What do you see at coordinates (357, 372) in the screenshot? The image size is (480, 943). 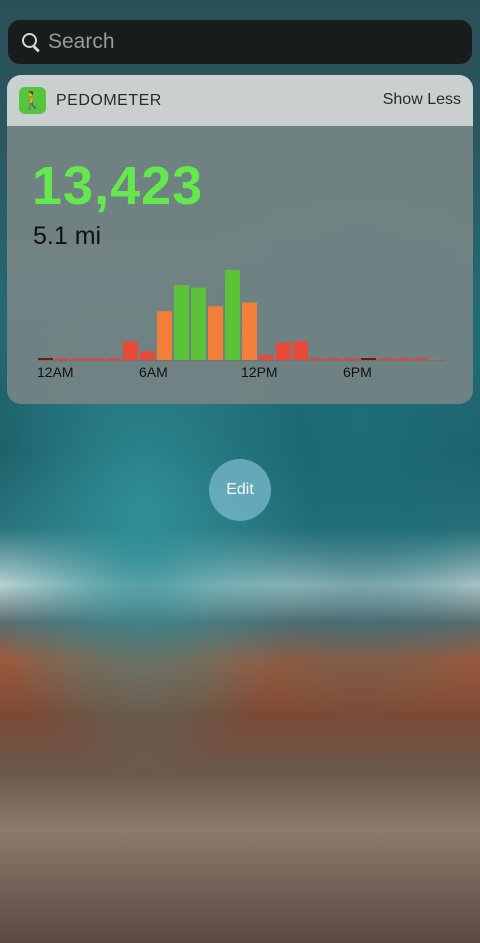 I see `x-tick-label: 6PM` at bounding box center [357, 372].